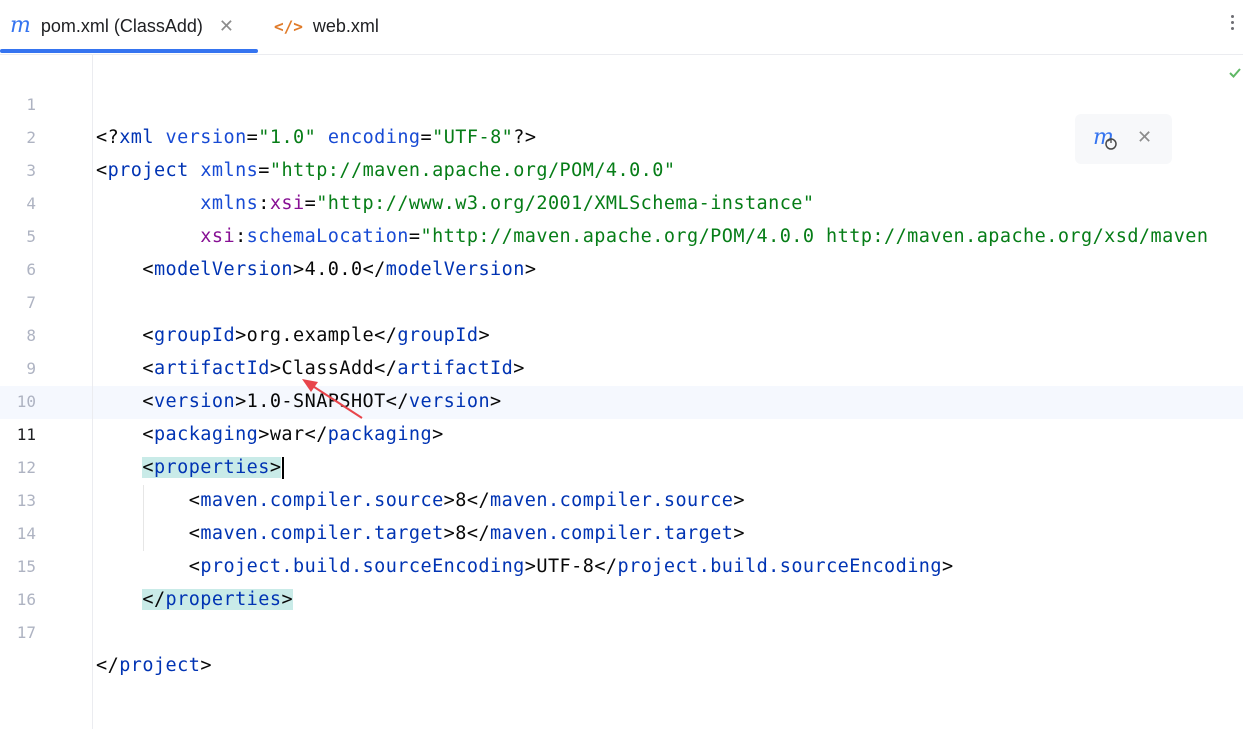  Describe the element at coordinates (621, 365) in the screenshot. I see `code-line: 9 <version>1.0-SNAPSHOT</version>` at that location.